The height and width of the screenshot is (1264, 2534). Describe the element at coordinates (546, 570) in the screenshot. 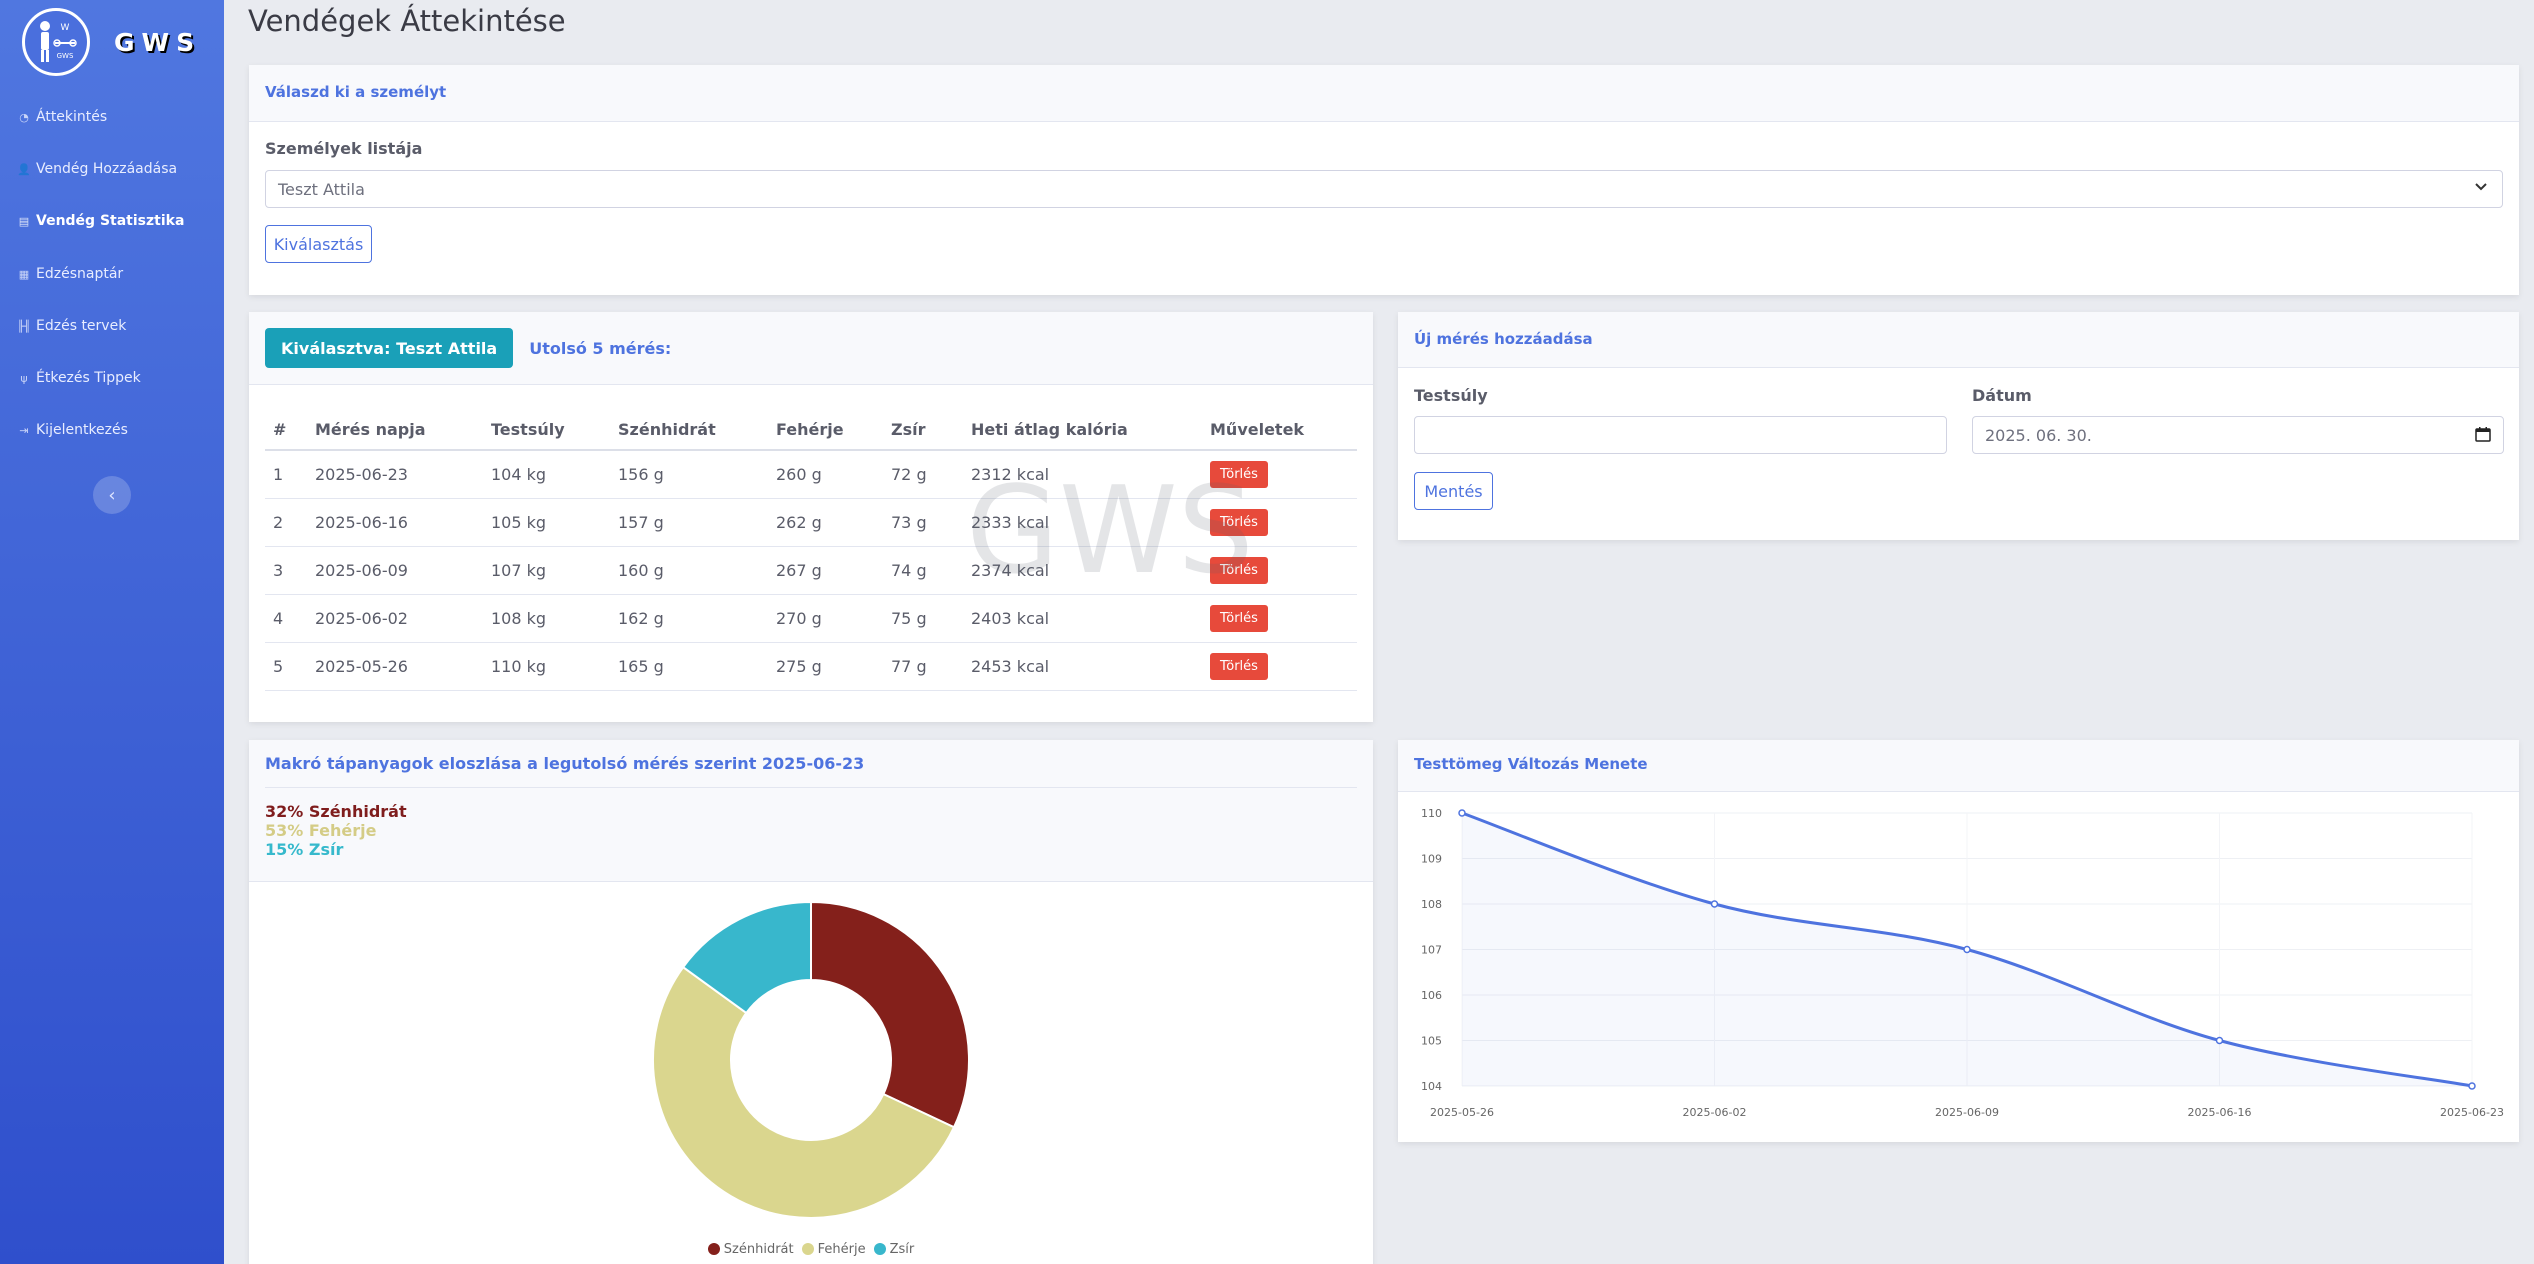

I see `table-cell: 107 kg` at that location.